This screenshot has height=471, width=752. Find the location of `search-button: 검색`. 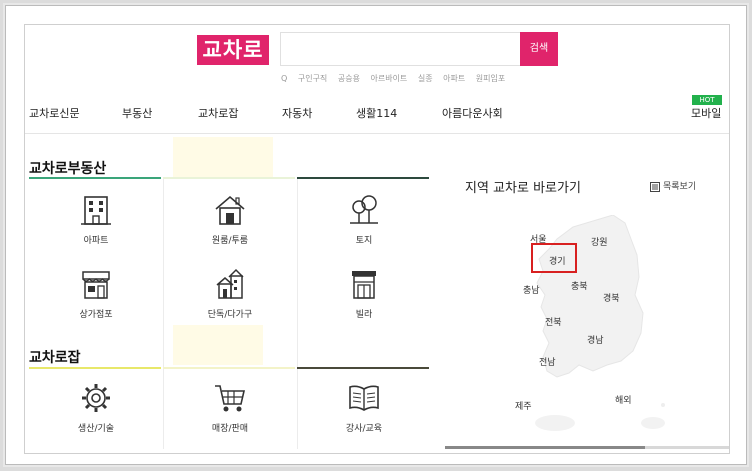

search-button: 검색 is located at coordinates (539, 49).